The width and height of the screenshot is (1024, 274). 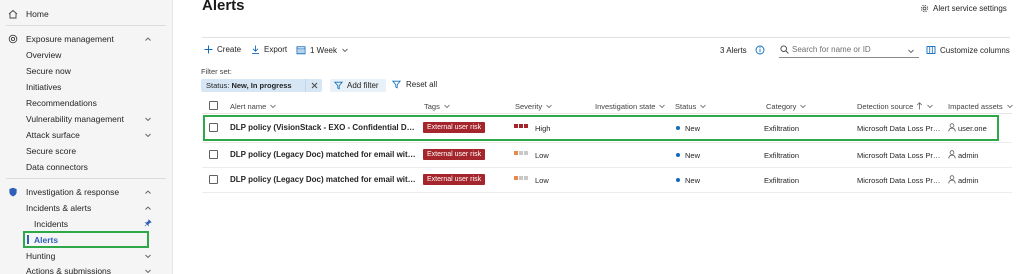 I want to click on filter-set-label: Filter set:, so click(x=216, y=71).